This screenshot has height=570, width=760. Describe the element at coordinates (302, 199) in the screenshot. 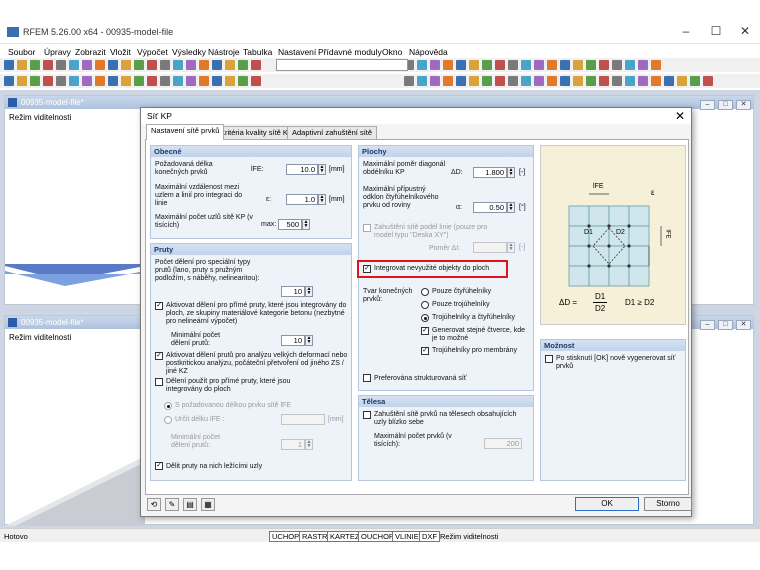

I see `node-distance-input: 1.0` at that location.